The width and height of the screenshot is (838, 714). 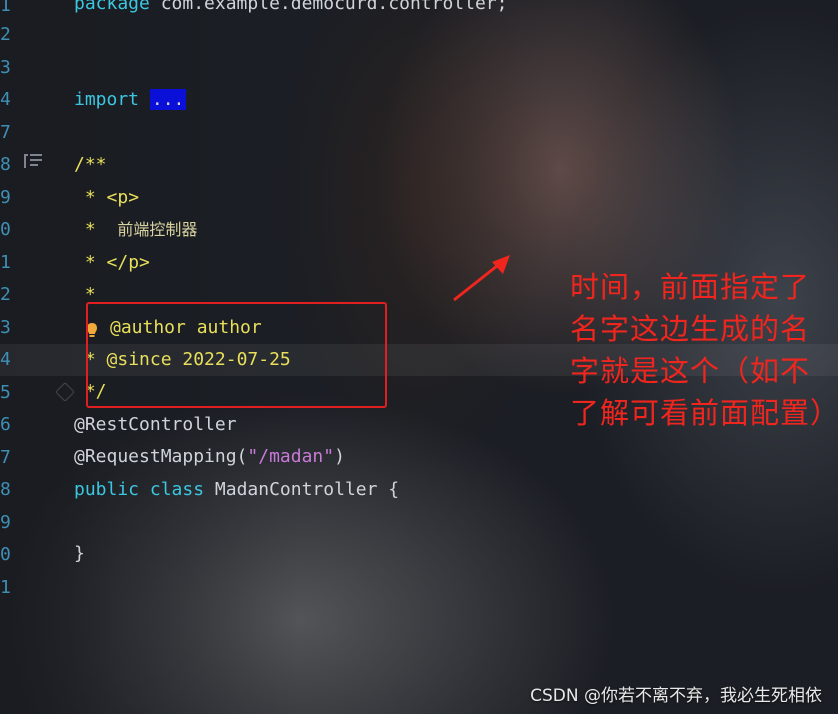 What do you see at coordinates (155, 424) in the screenshot?
I see `code-line-rest-controller: @RestController` at bounding box center [155, 424].